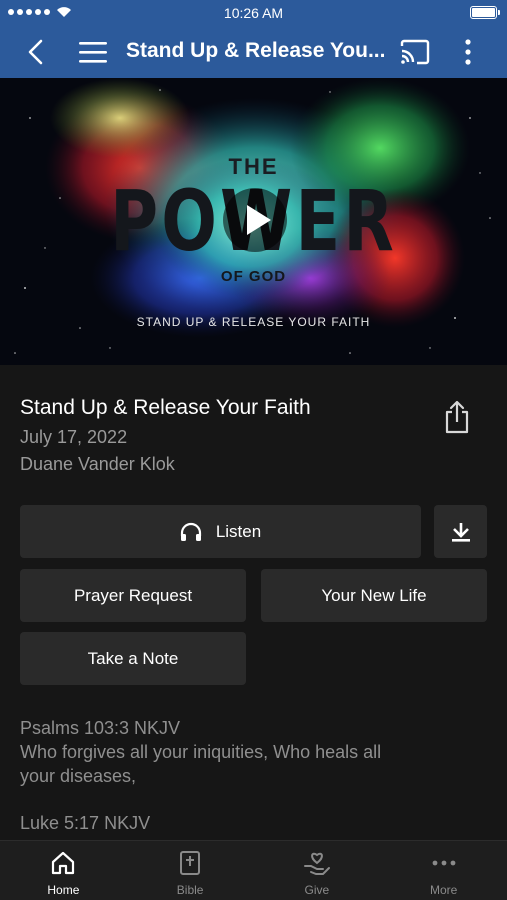 Image resolution: width=507 pixels, height=900 pixels. I want to click on tab-label: Bible, so click(190, 890).